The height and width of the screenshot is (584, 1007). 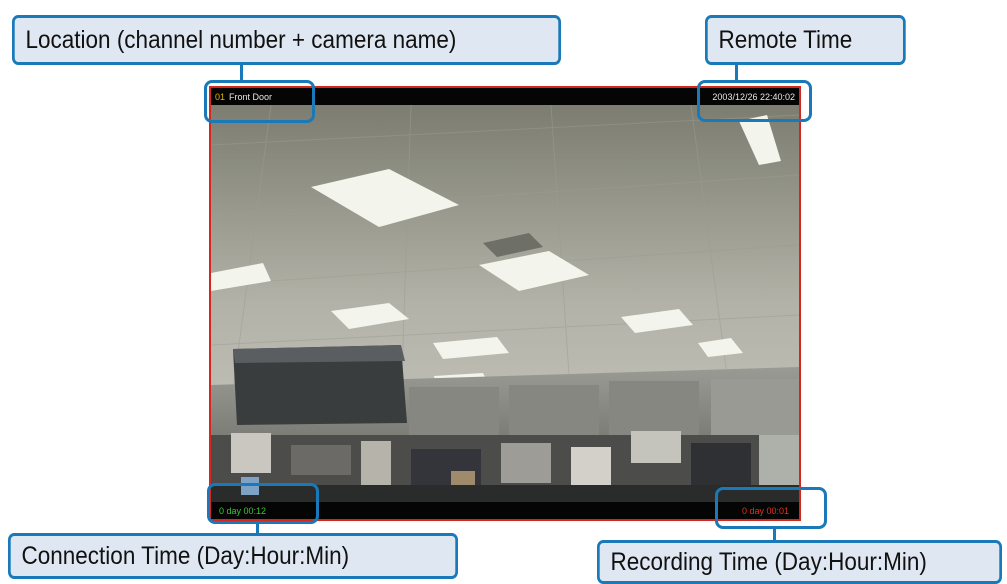 I want to click on connection-time-callout: Connection Time (Day:Hour:Min), so click(x=233, y=556).